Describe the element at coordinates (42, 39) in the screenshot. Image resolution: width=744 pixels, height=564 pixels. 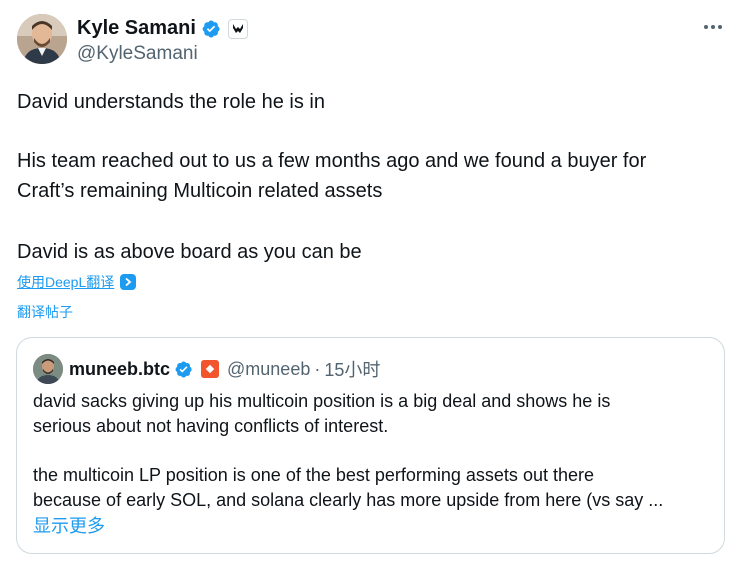
I see `author-avatar` at that location.